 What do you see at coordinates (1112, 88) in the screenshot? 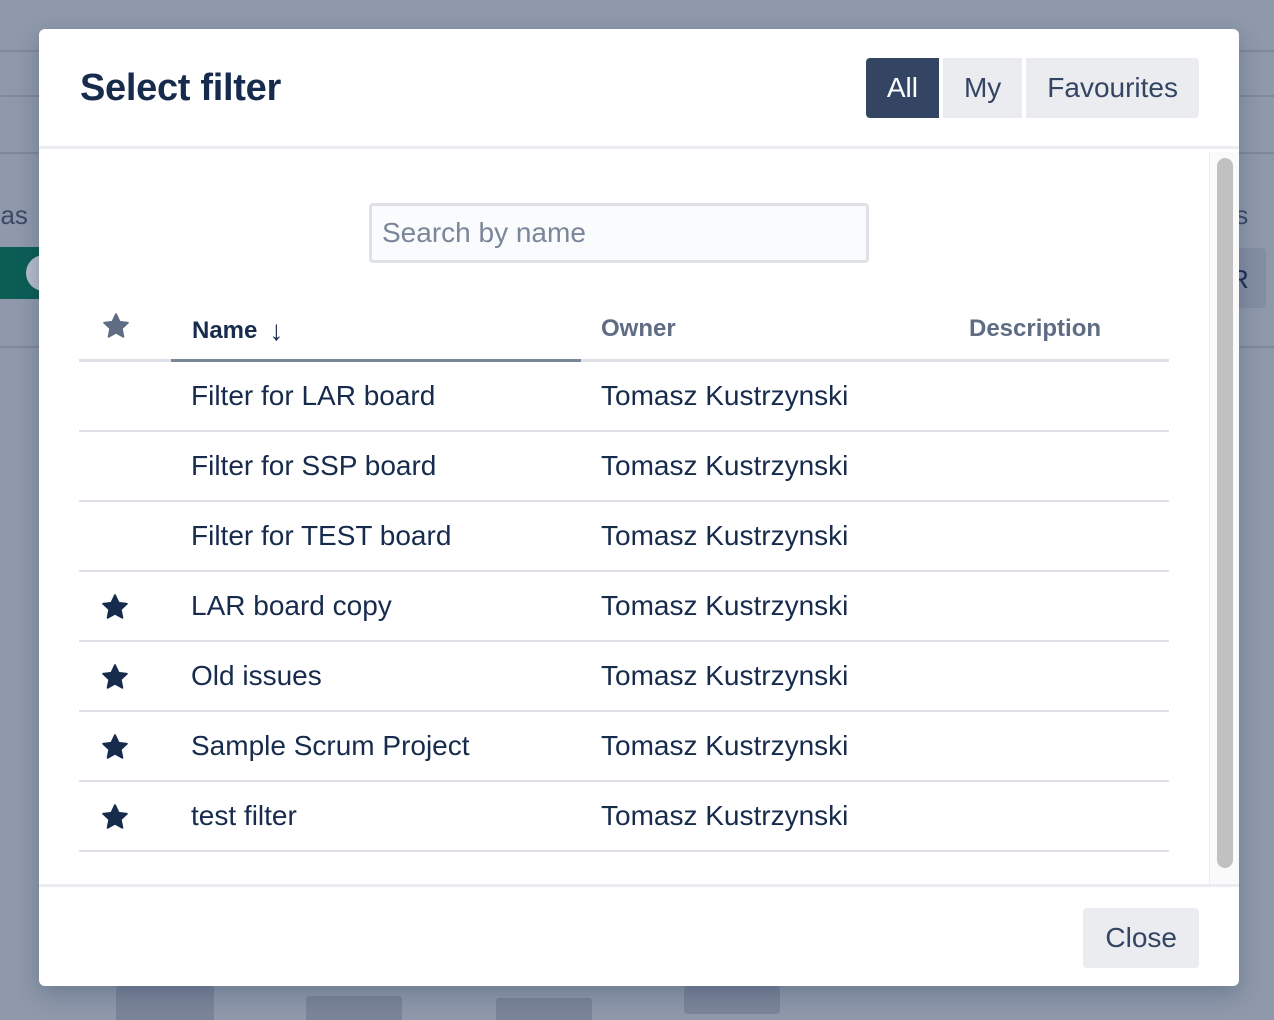
I see `scope-favourites-button: Favourites` at bounding box center [1112, 88].